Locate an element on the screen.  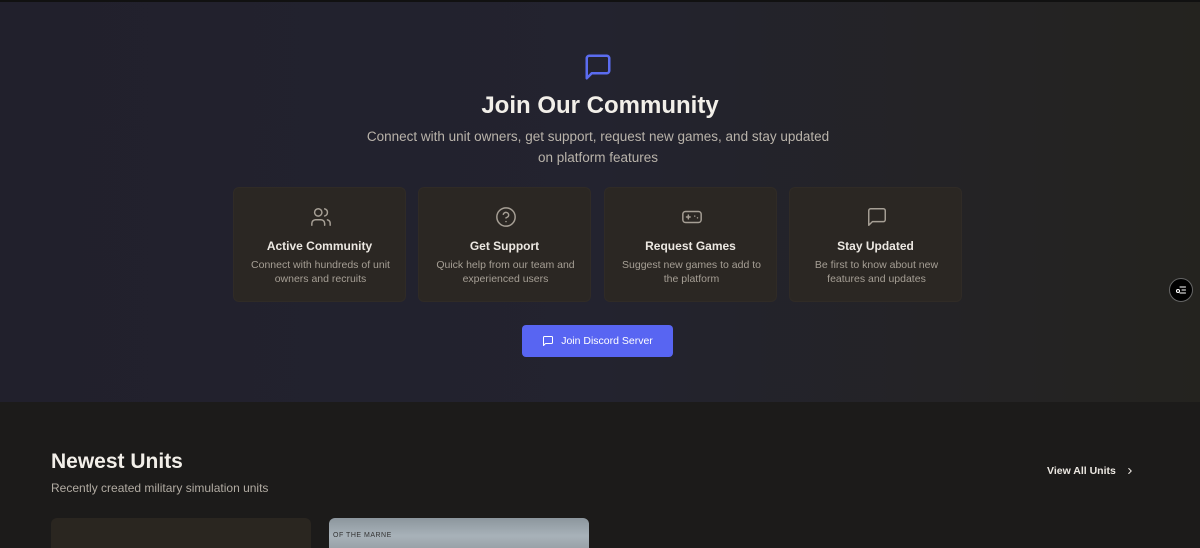
chevron-right-icon is located at coordinates (1130, 471).